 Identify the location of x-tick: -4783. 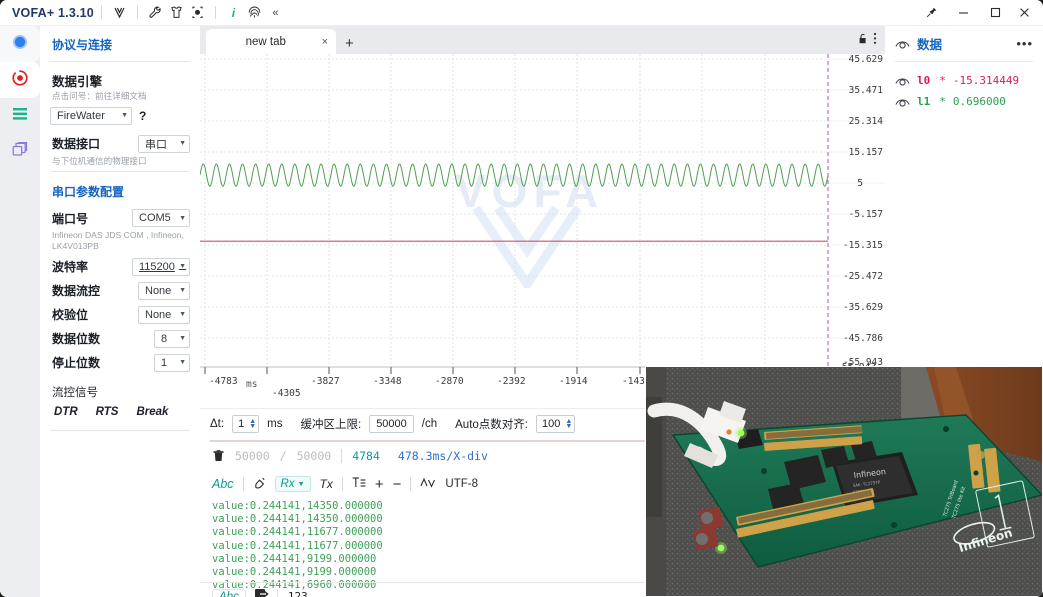
(223, 381).